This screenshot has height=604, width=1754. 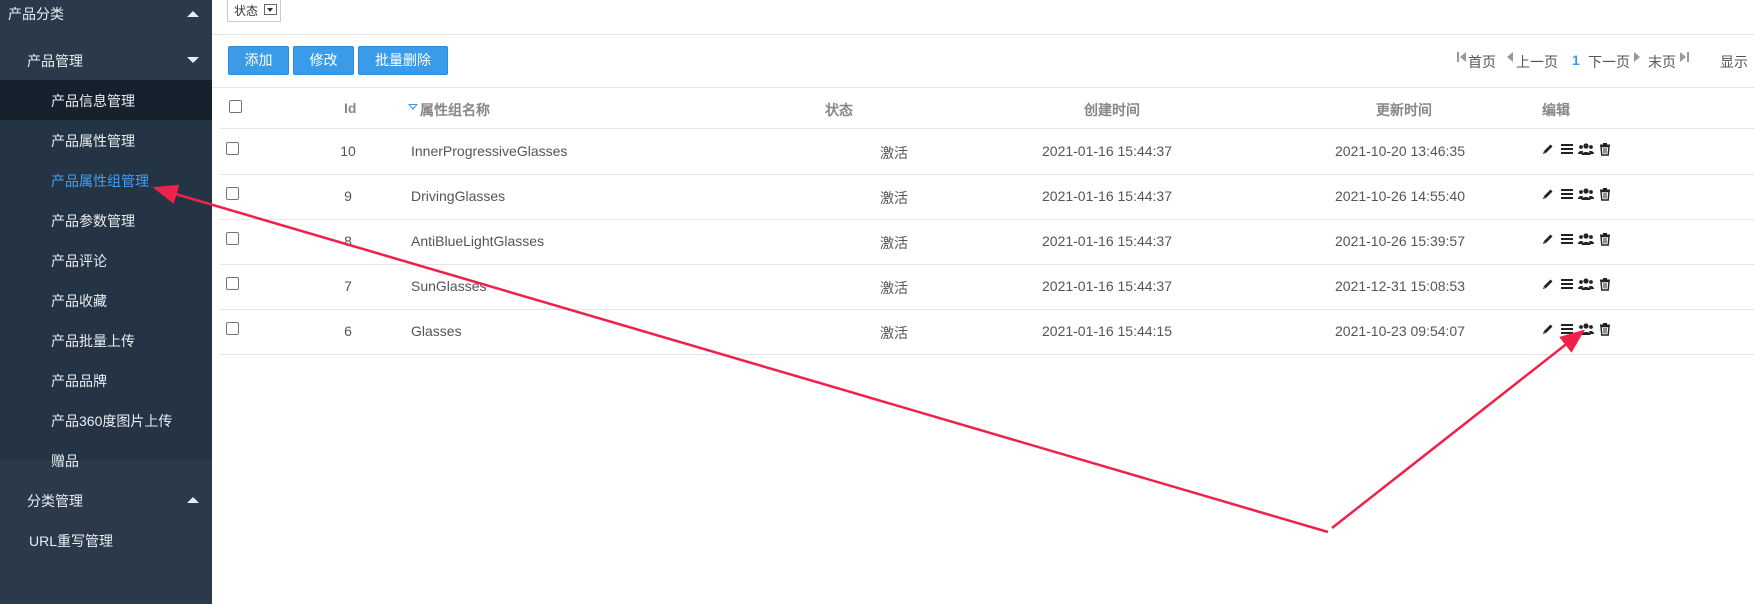 I want to click on header-created: 创建时间, so click(x=1112, y=110).